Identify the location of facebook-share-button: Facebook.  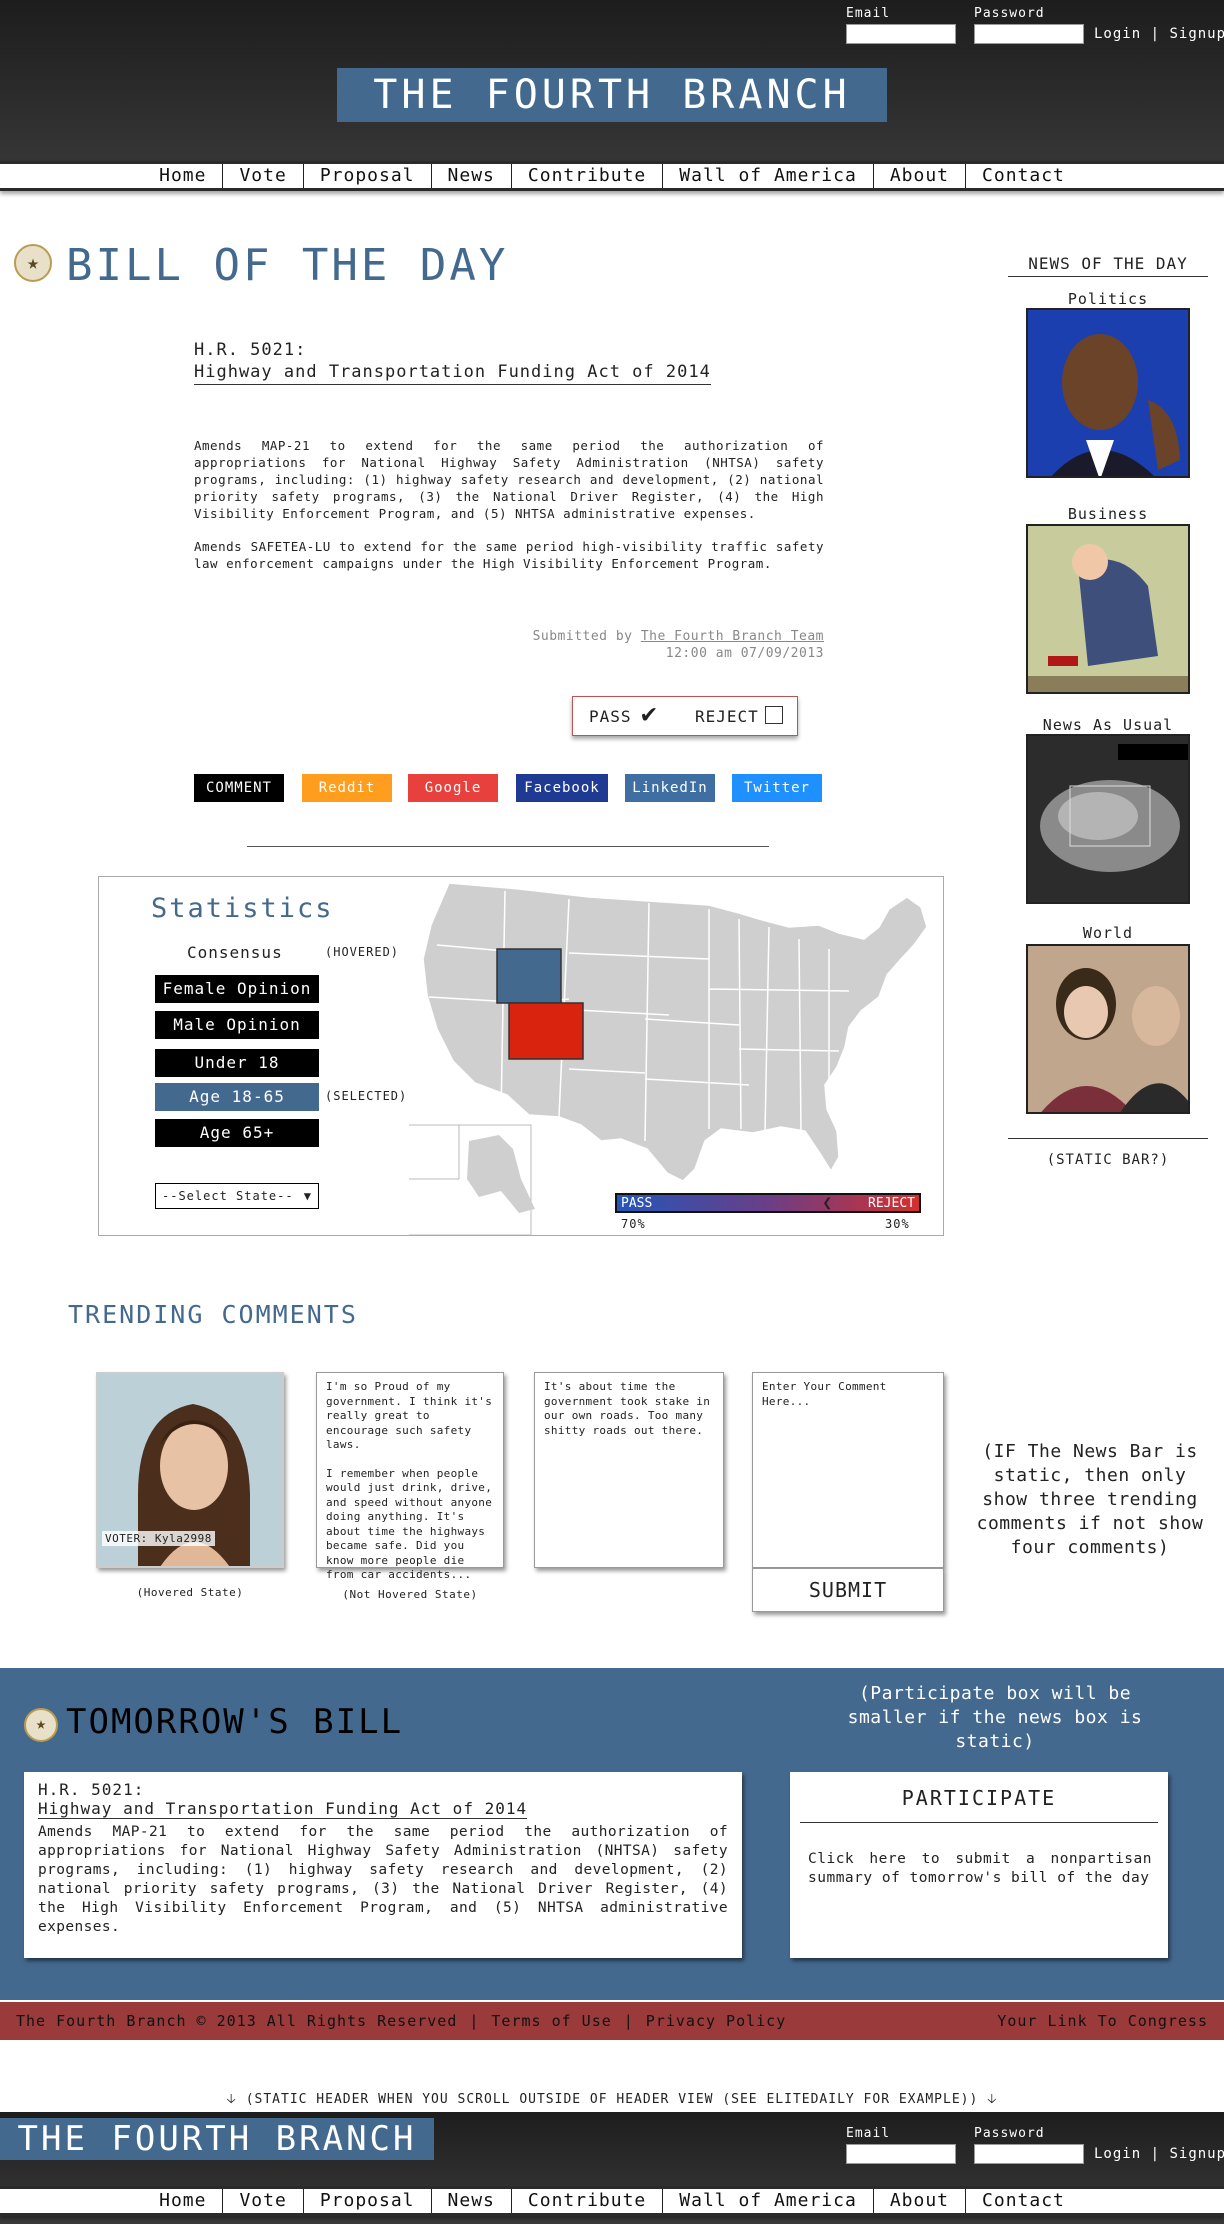
(562, 788).